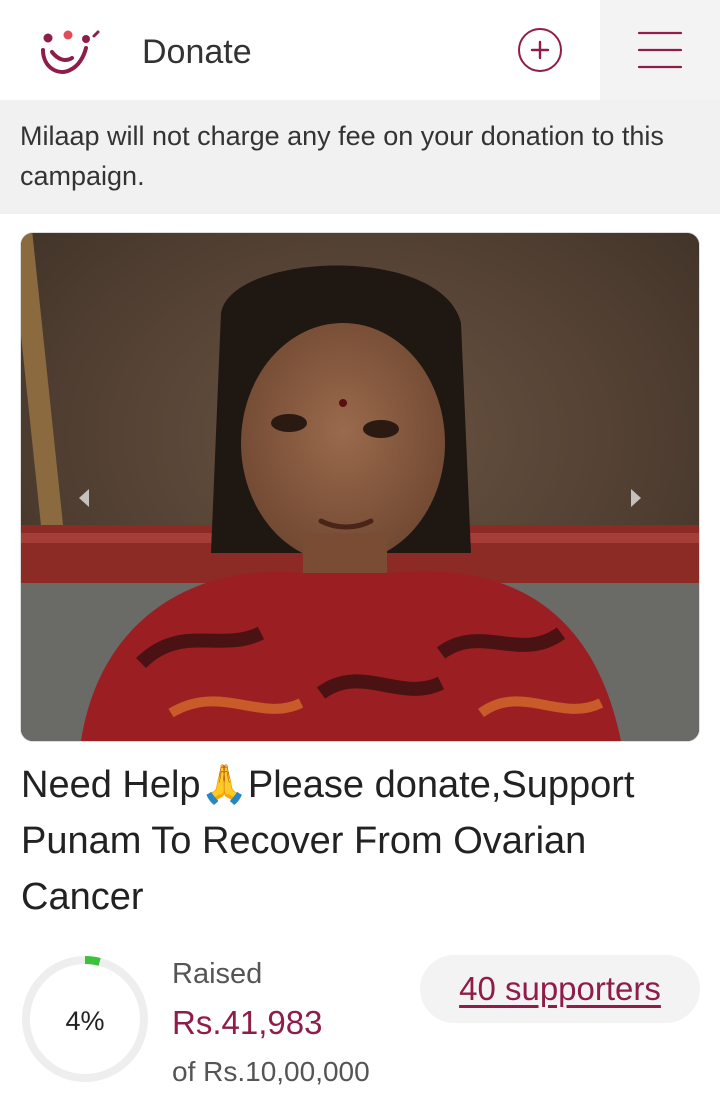  What do you see at coordinates (360, 50) in the screenshot?
I see `app-header: Donate` at bounding box center [360, 50].